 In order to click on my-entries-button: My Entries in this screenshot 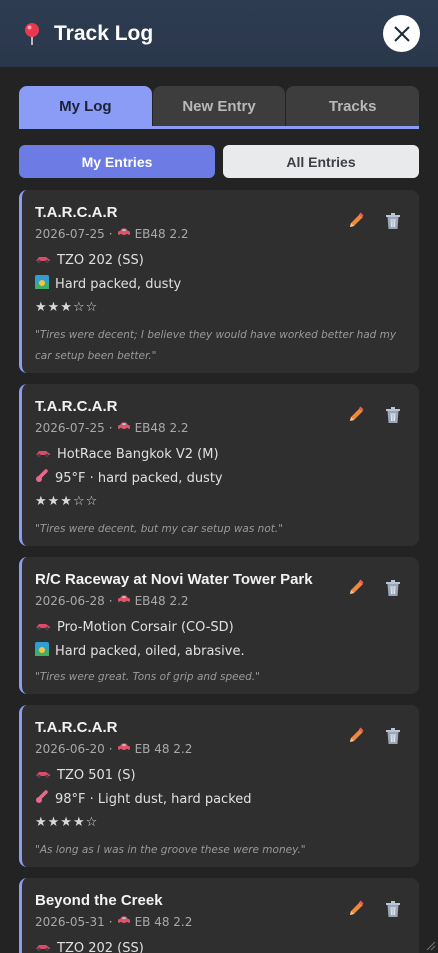, I will do `click(117, 161)`.